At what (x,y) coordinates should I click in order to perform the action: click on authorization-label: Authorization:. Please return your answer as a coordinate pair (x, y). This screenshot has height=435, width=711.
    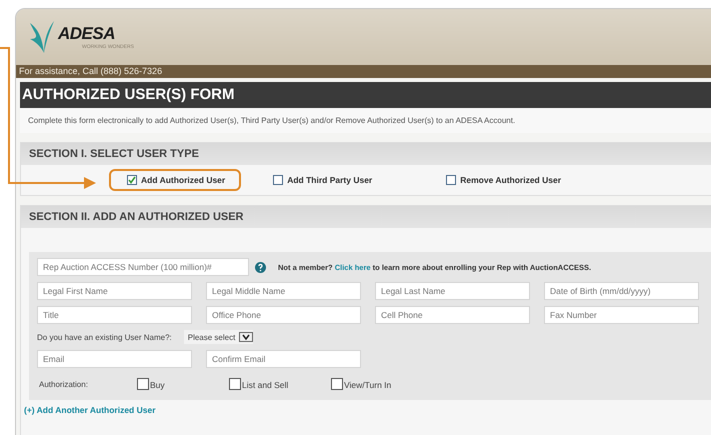
    Looking at the image, I should click on (64, 384).